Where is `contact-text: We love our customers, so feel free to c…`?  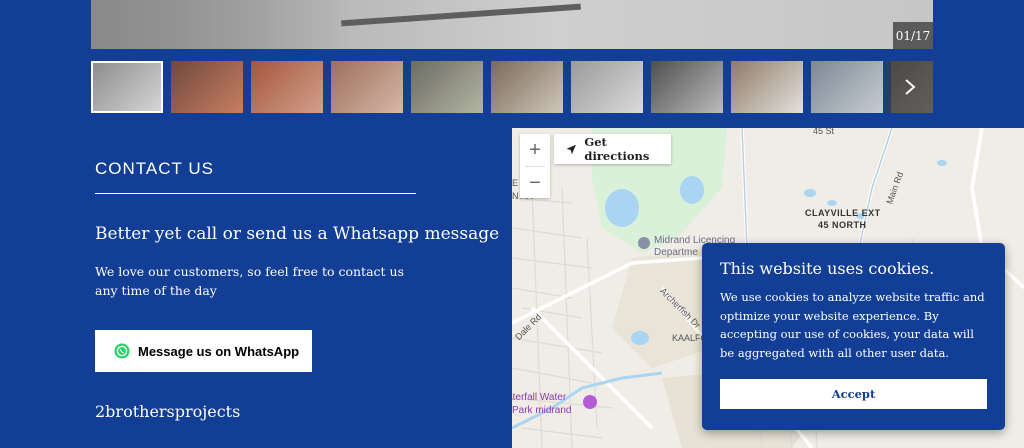 contact-text: We love our customers, so feel free to c… is located at coordinates (249, 281).